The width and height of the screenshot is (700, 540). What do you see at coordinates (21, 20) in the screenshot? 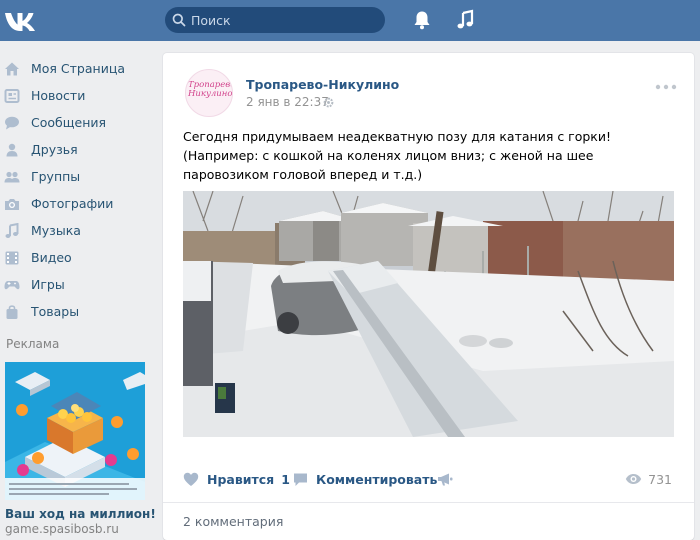
I see `vk-logo-icon` at bounding box center [21, 20].